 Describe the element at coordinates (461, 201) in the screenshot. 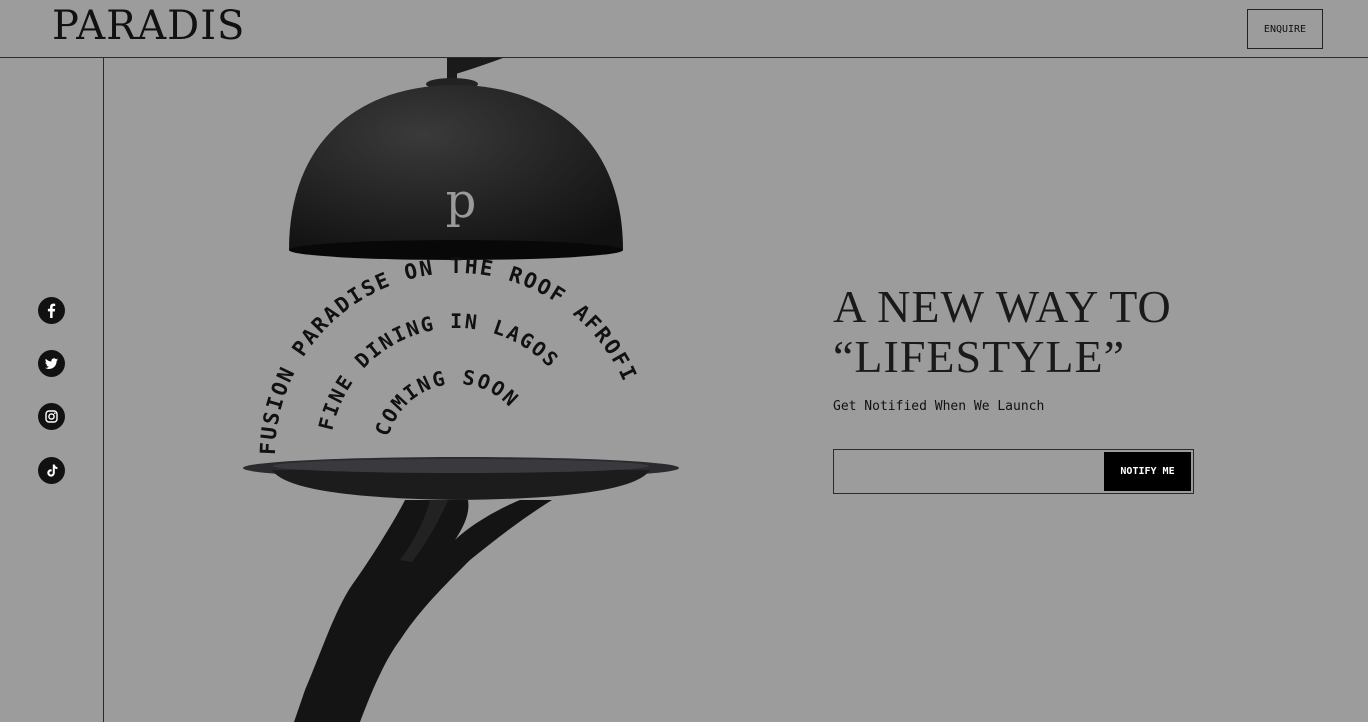

I see `cloche-monogram: p` at that location.